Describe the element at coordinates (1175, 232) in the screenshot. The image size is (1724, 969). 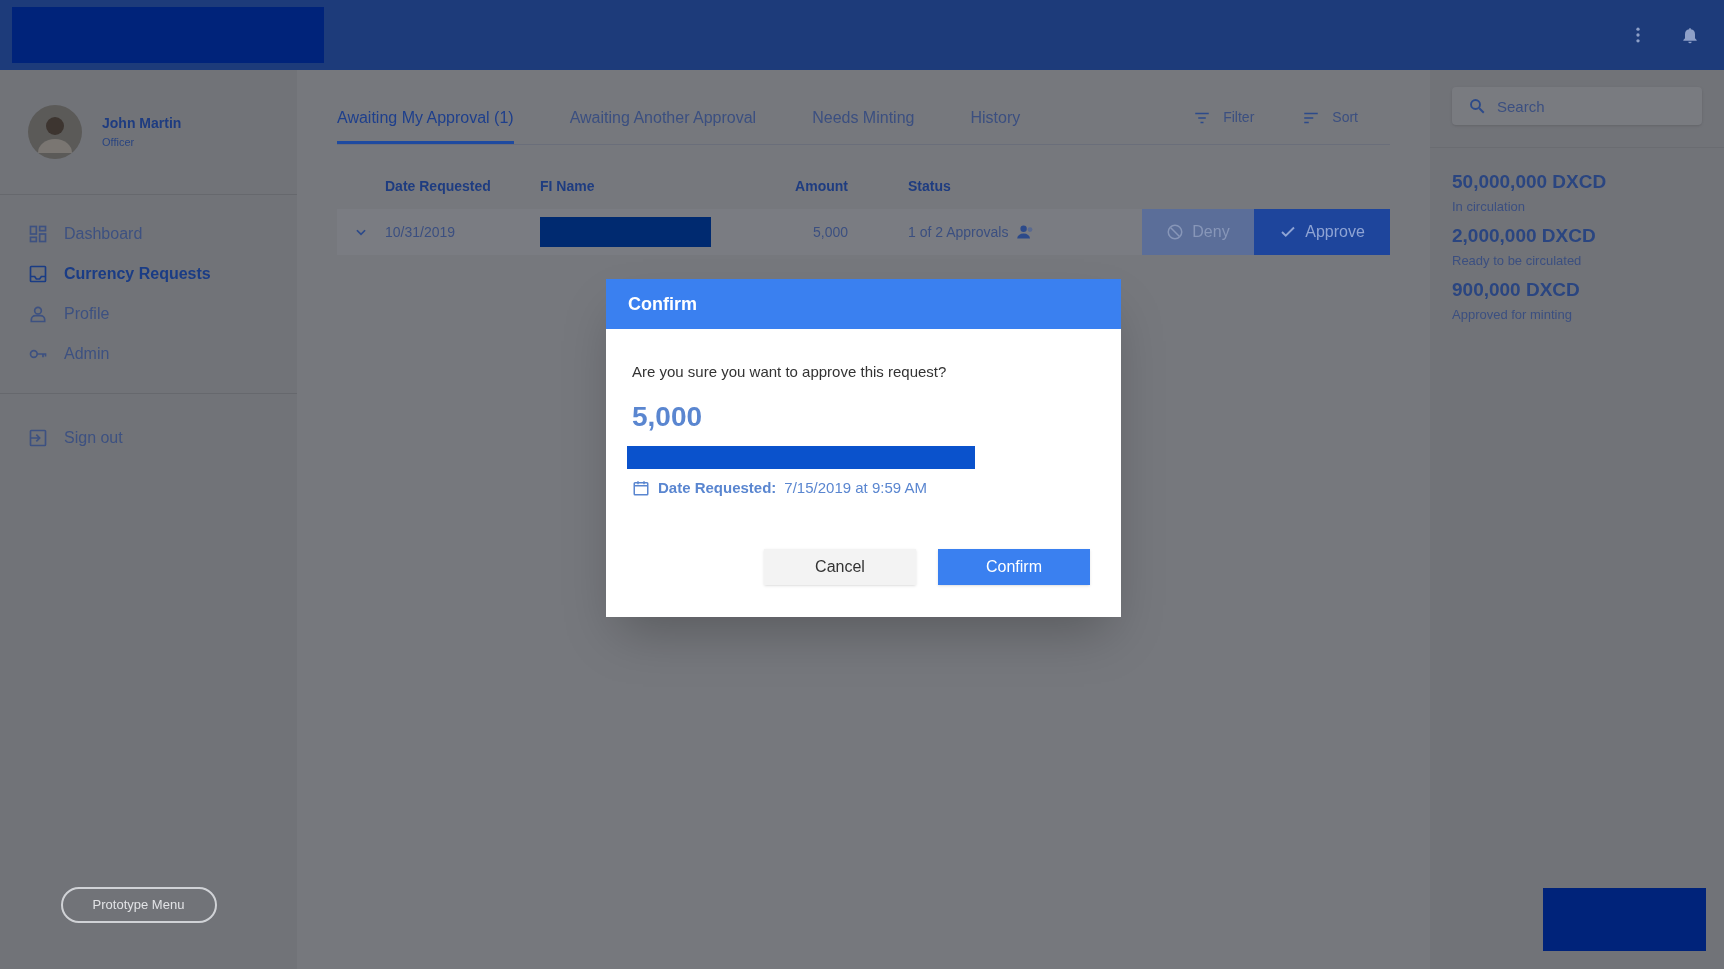
I see `block-icon` at that location.